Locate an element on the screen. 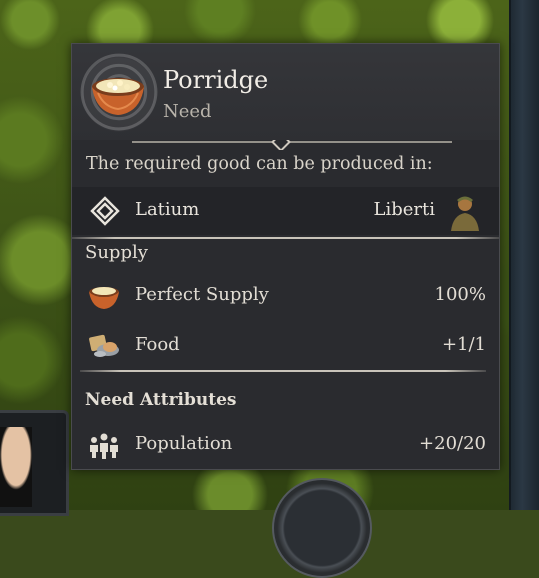 Image resolution: width=539 pixels, height=578 pixels. liberti-portrait-icon is located at coordinates (465, 213).